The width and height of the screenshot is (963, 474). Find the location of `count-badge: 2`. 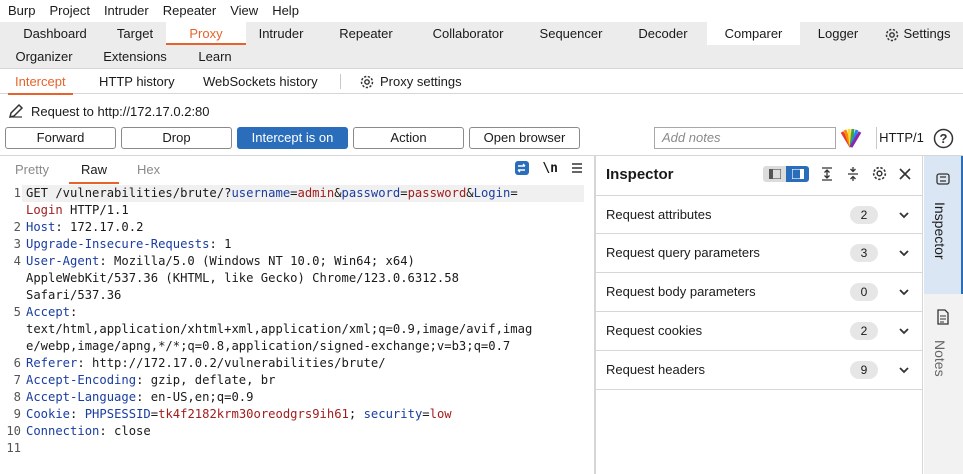

count-badge: 2 is located at coordinates (864, 215).